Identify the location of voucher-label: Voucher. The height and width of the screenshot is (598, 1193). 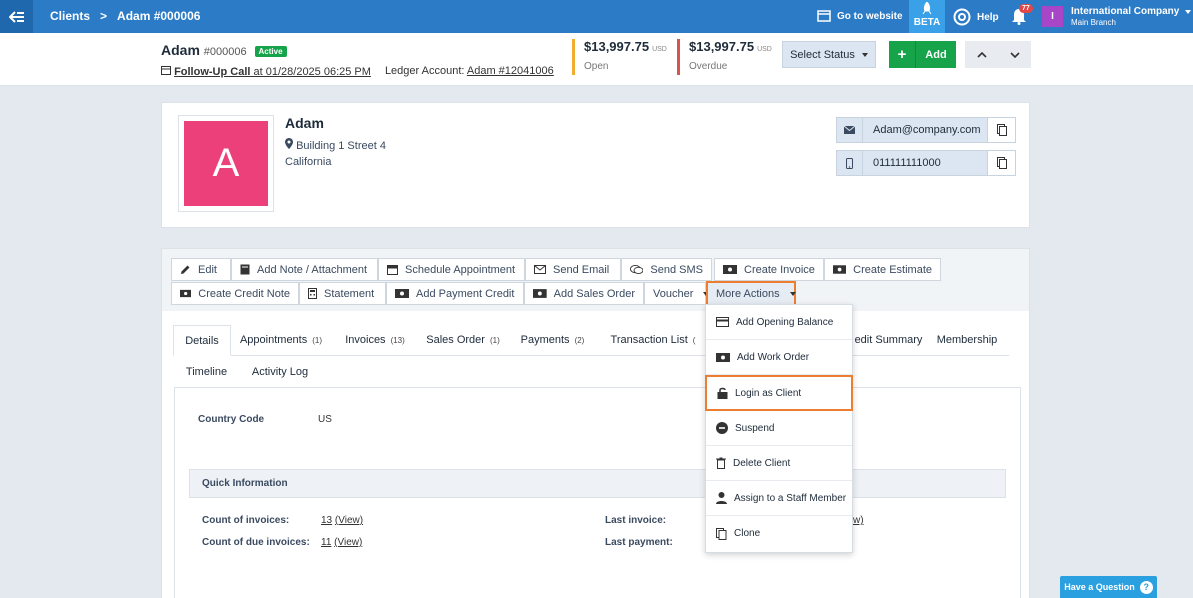
(673, 293).